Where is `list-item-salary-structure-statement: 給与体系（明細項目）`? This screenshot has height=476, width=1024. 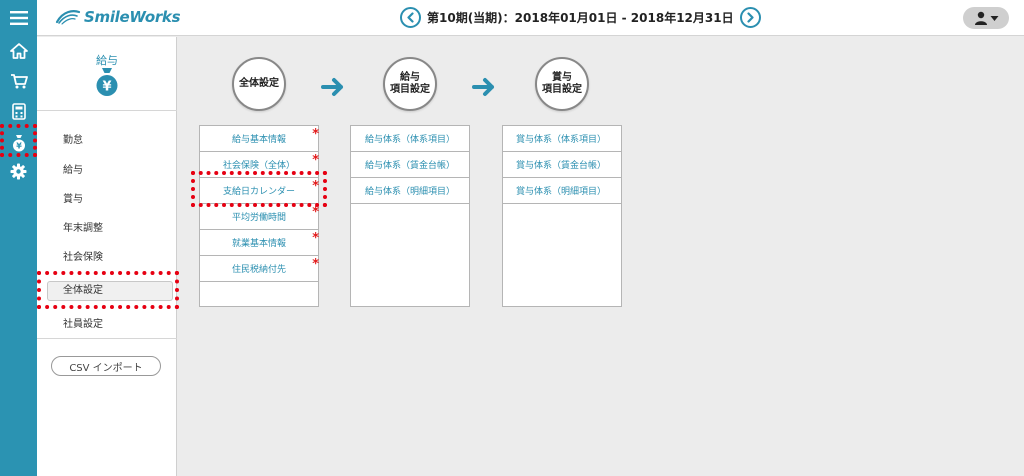 list-item-salary-structure-statement: 給与体系（明細項目） is located at coordinates (410, 191).